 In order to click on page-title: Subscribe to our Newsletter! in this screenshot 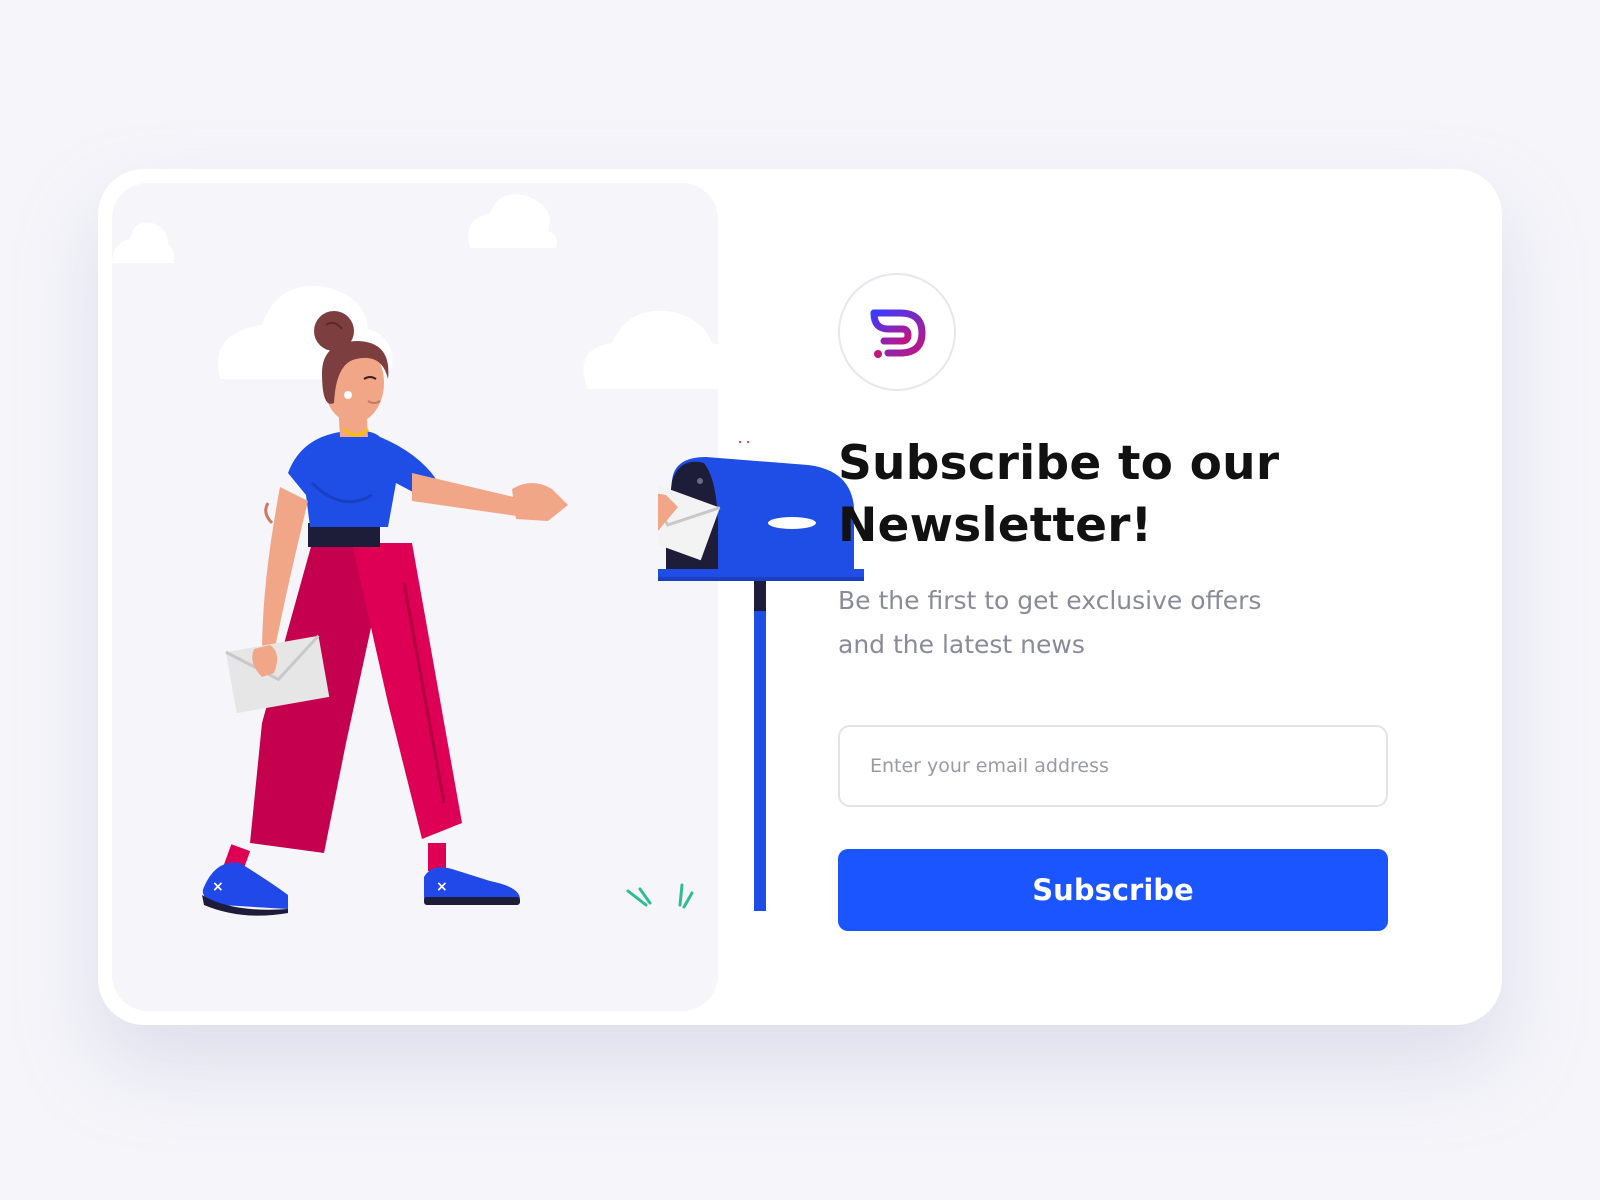, I will do `click(1118, 495)`.